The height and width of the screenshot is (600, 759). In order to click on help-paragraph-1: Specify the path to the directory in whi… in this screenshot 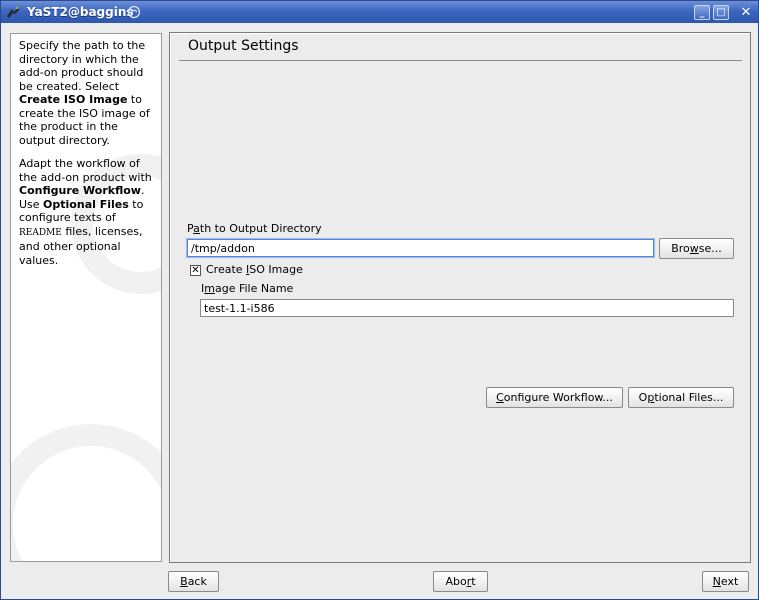, I will do `click(84, 93)`.